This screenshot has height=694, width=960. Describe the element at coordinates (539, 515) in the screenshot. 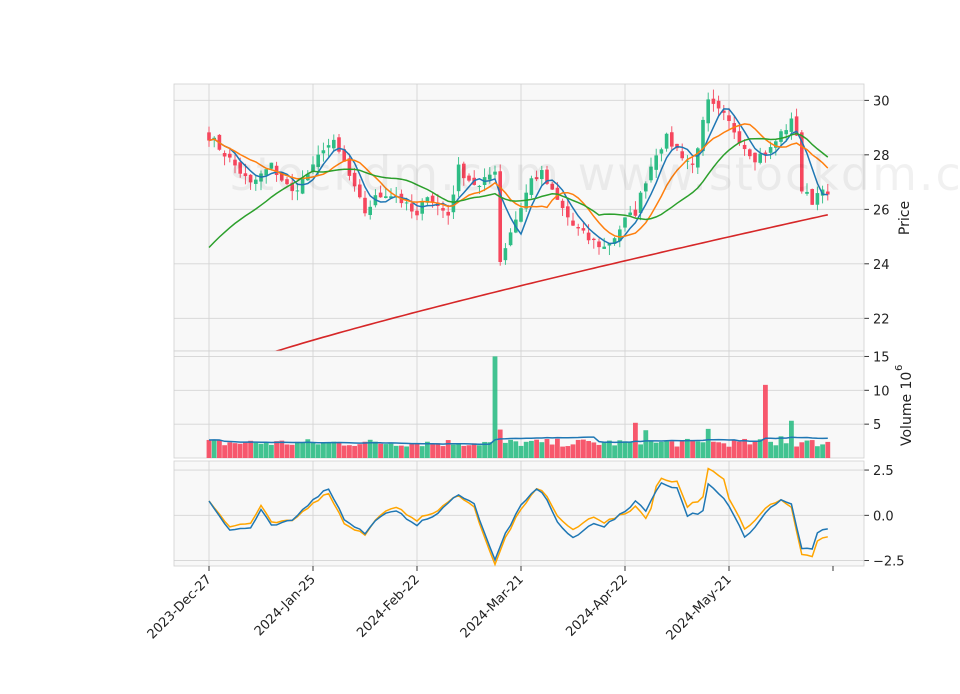

I see `oscillator-panel: −2.5 0.0 2.5` at that location.